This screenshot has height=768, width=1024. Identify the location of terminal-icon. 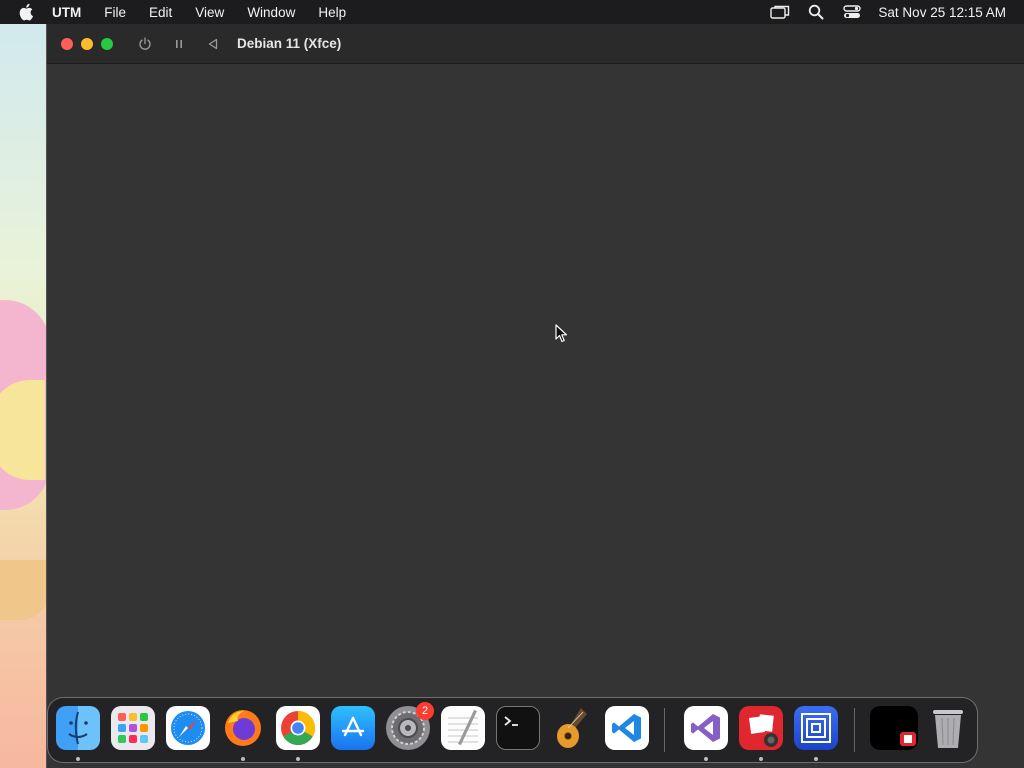
(518, 728).